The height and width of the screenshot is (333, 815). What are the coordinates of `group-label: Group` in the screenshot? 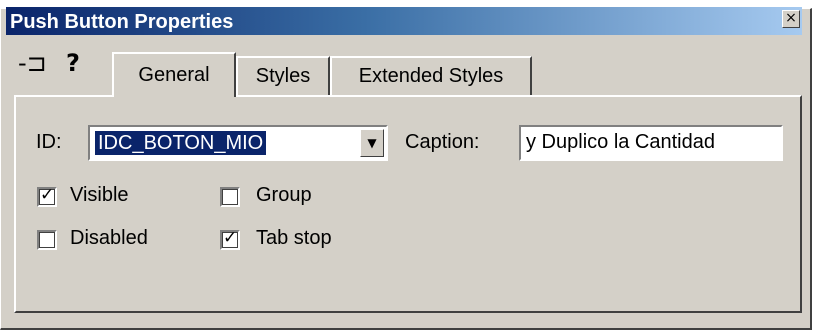 It's located at (284, 195).